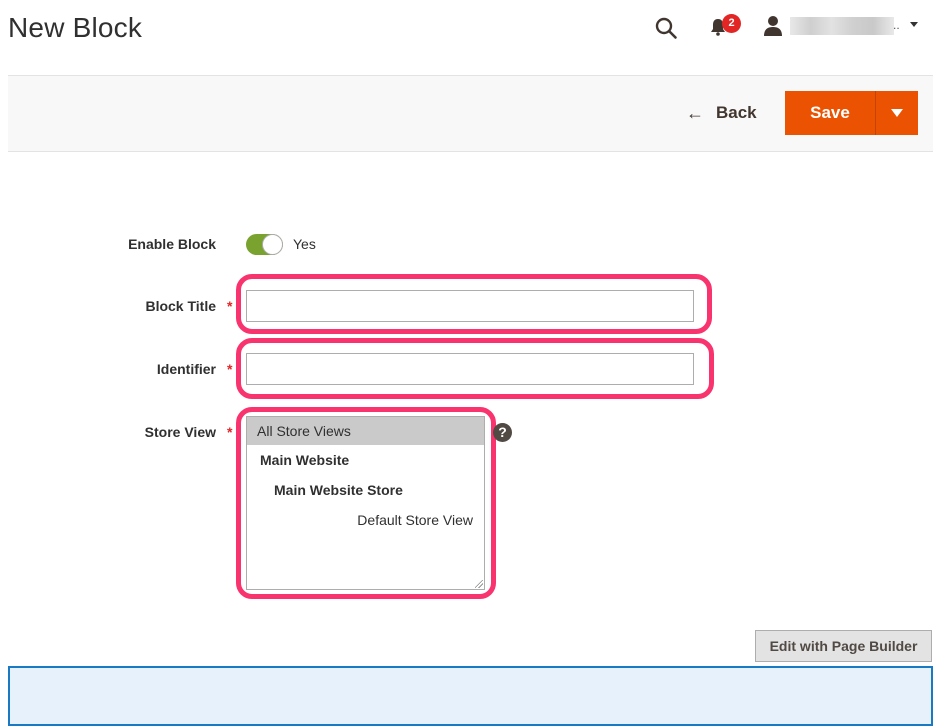  Describe the element at coordinates (695, 112) in the screenshot. I see `arrow-left-icon: ←` at that location.